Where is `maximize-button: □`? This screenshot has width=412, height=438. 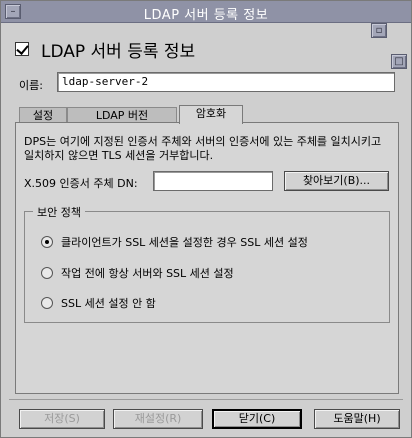 maximize-button: □ is located at coordinates (399, 61).